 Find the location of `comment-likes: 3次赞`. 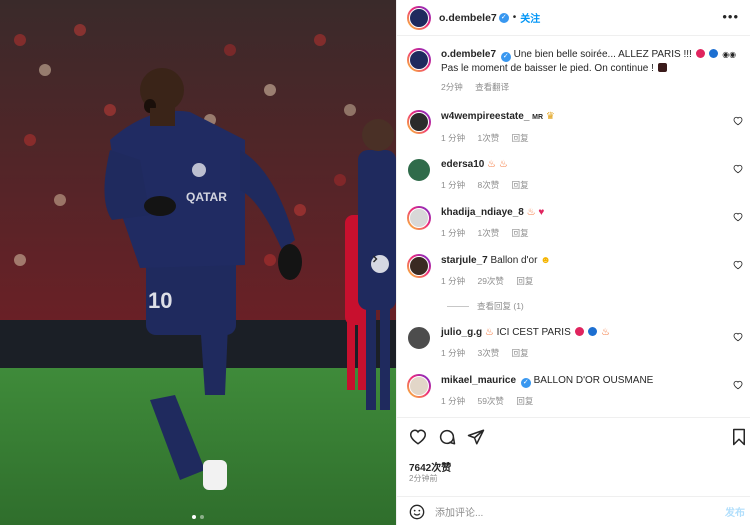

comment-likes: 3次赞 is located at coordinates (488, 353).